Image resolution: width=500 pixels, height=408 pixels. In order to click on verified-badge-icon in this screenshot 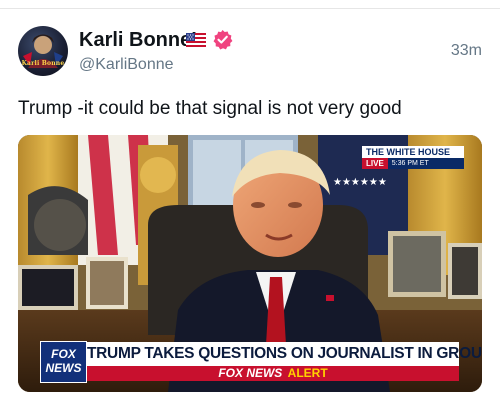, I will do `click(223, 39)`.